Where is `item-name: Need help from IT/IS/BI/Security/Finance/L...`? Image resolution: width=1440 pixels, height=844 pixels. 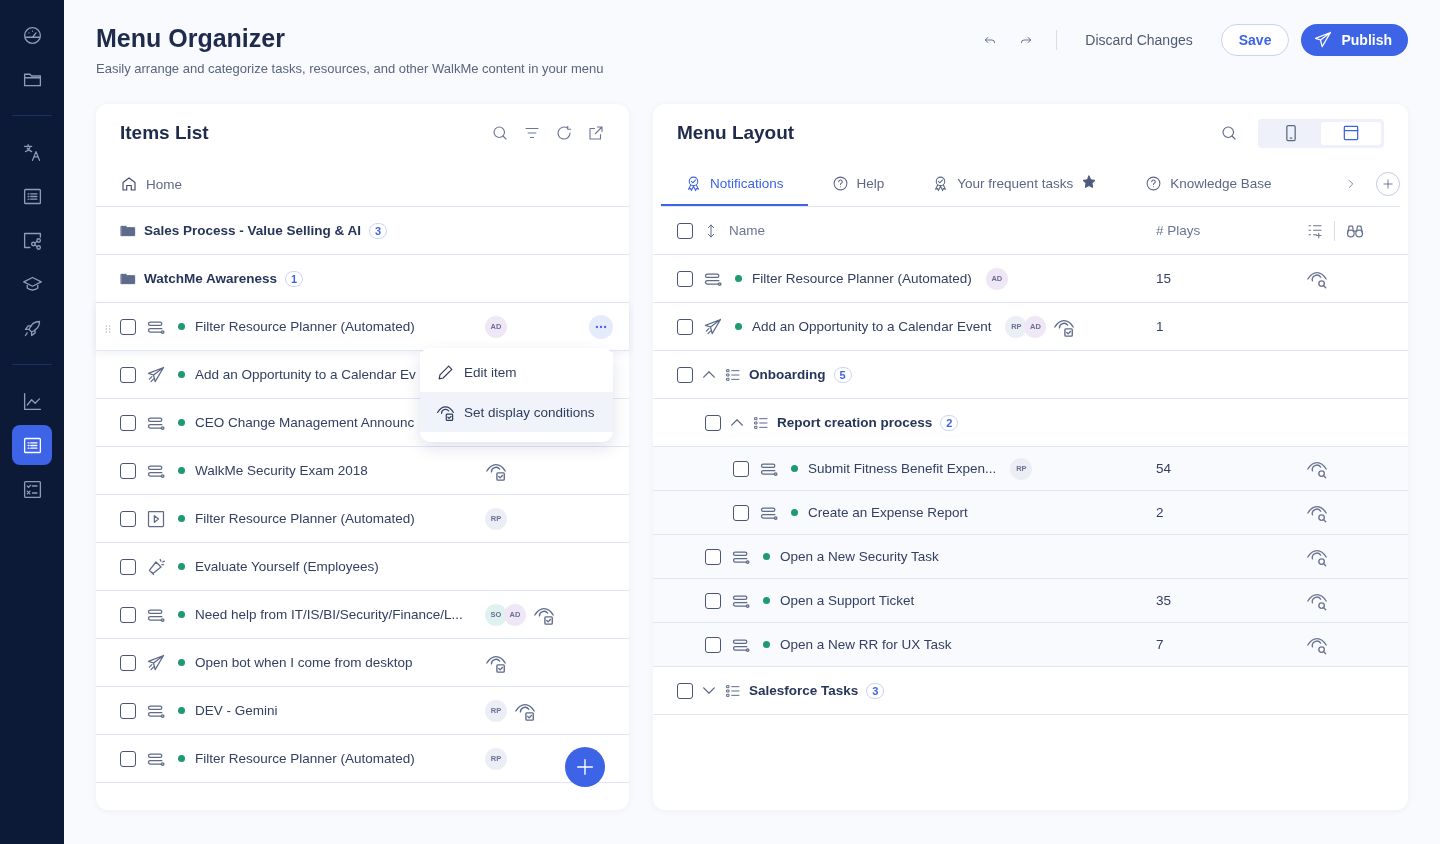
item-name: Need help from IT/IS/BI/Security/Finance/L... is located at coordinates (340, 614).